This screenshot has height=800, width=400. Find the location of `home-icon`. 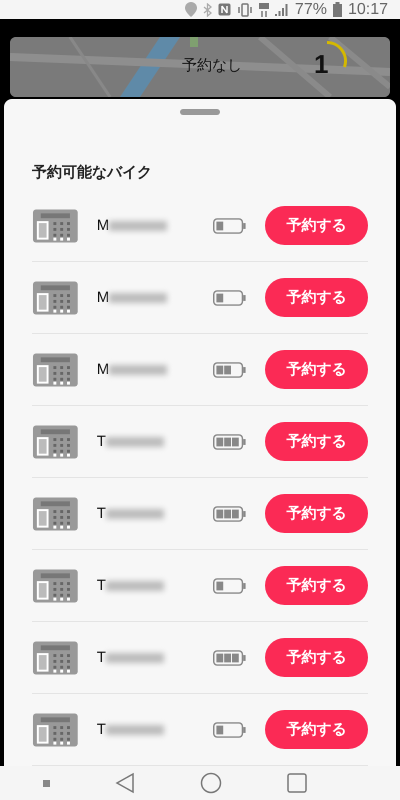

home-icon is located at coordinates (211, 783).